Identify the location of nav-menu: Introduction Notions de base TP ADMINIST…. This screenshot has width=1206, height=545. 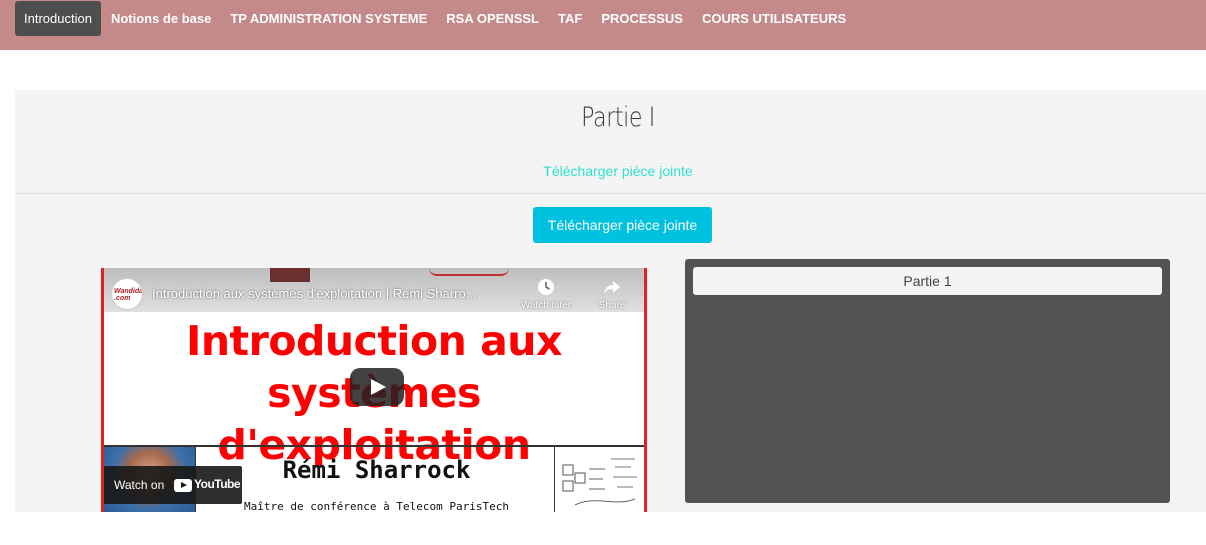
(435, 18).